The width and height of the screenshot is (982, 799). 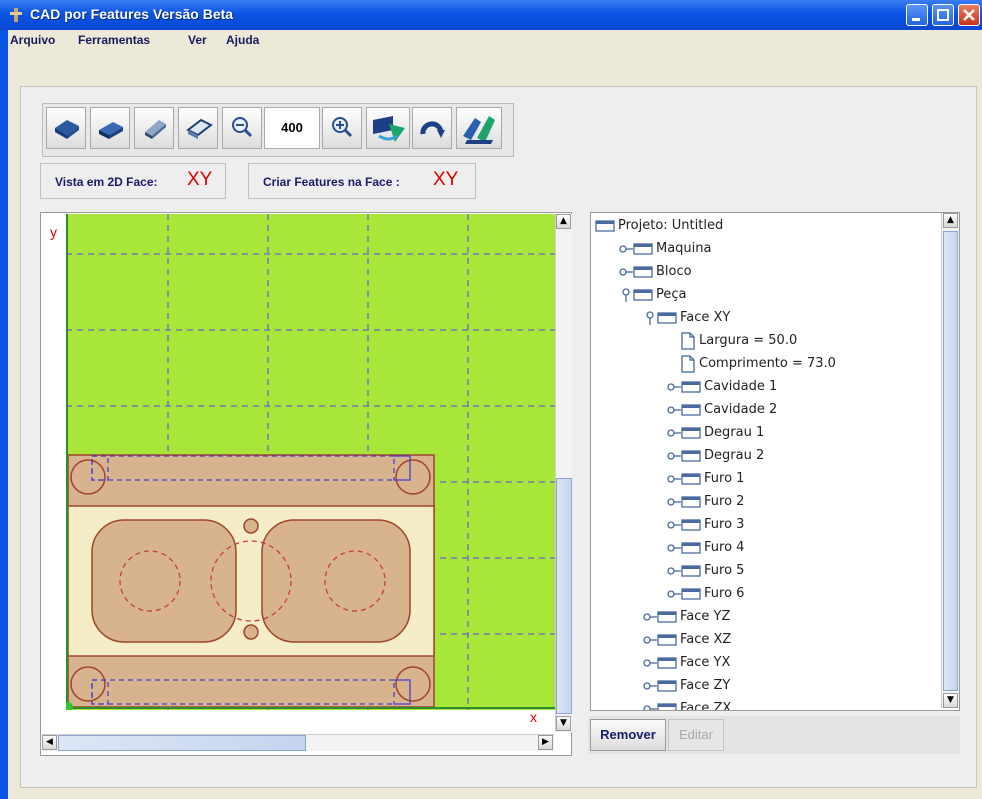 What do you see at coordinates (686, 663) in the screenshot?
I see `tree-node: Face YX` at bounding box center [686, 663].